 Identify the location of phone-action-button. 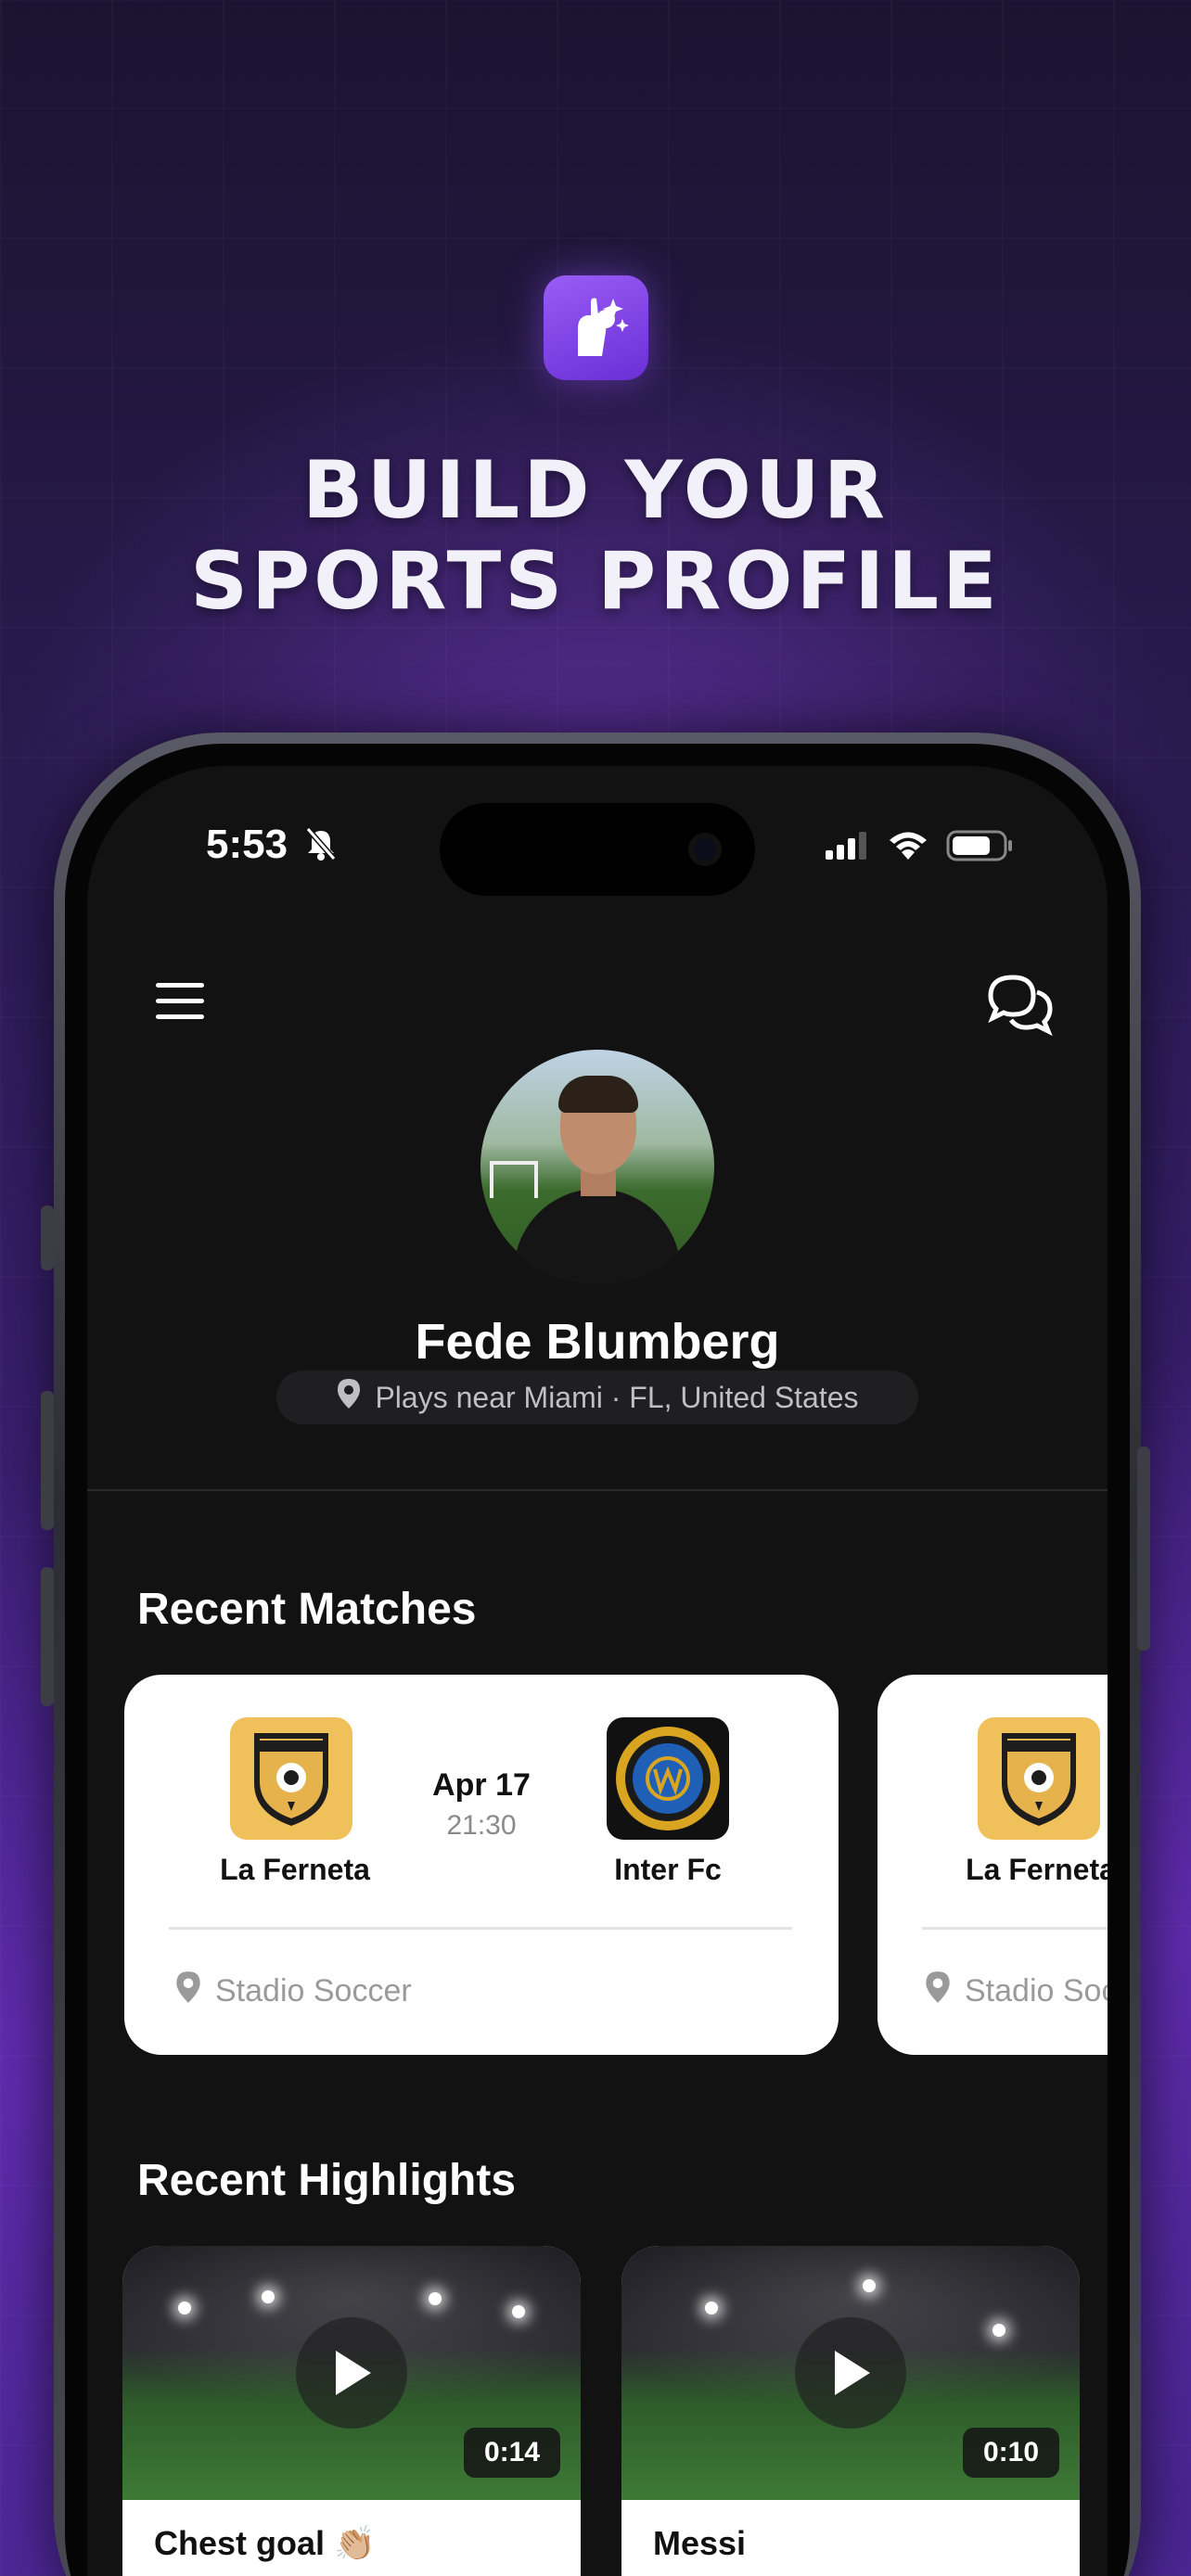
(47, 1237).